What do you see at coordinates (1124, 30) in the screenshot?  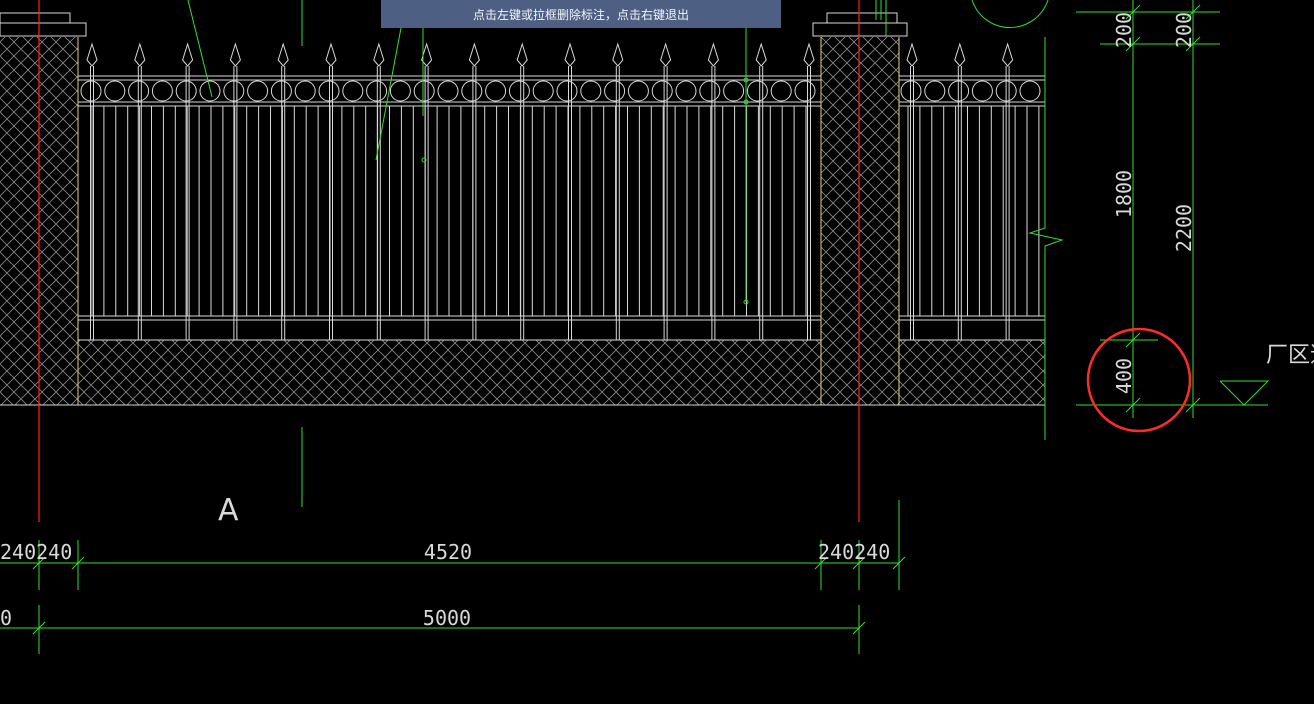 I see `dim-inner-top: 200` at bounding box center [1124, 30].